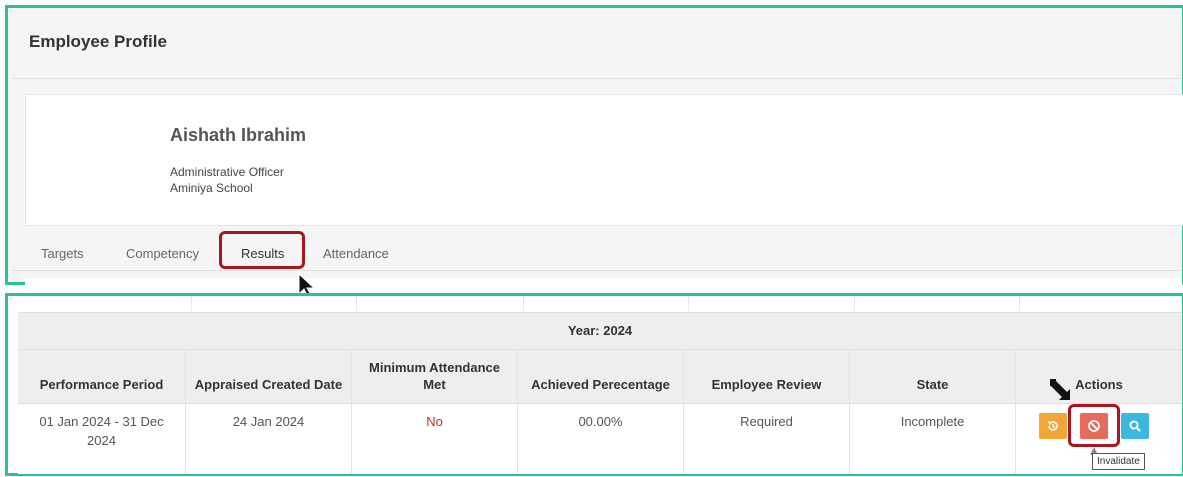  Describe the element at coordinates (596, 254) in the screenshot. I see `profile-tabs: Targets Competency Results Attendance` at that location.